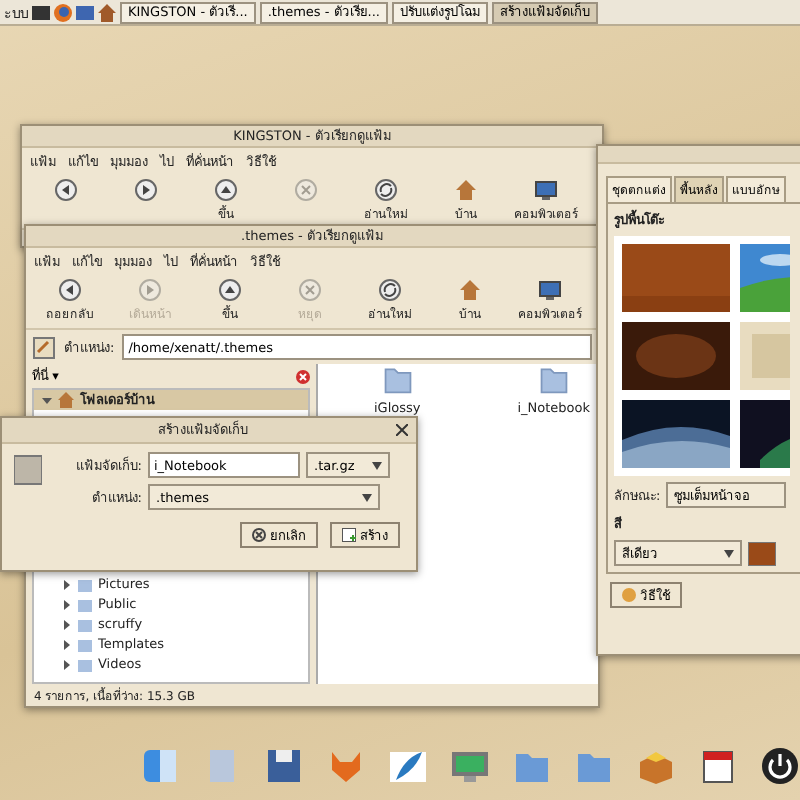 The width and height of the screenshot is (800, 800). What do you see at coordinates (718, 766) in the screenshot?
I see `calendar-icon` at bounding box center [718, 766].